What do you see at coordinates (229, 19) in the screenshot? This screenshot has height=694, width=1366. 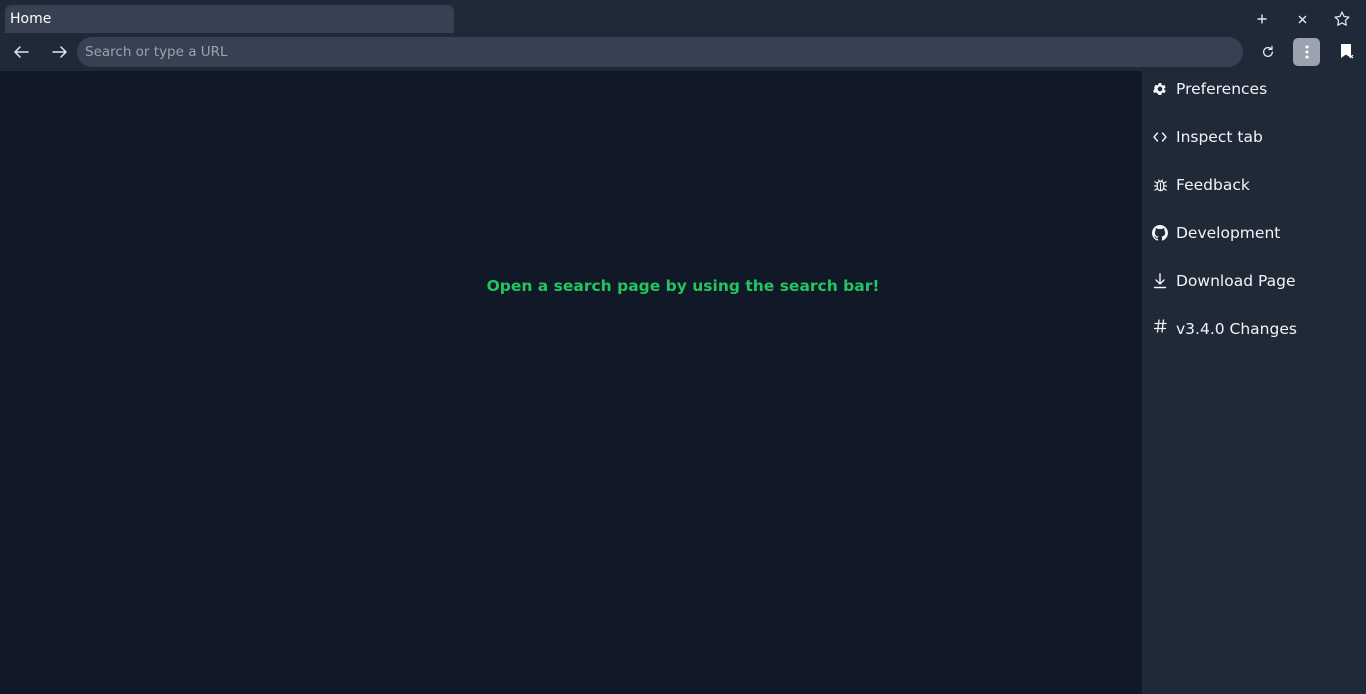 I see `tab-home: Home` at bounding box center [229, 19].